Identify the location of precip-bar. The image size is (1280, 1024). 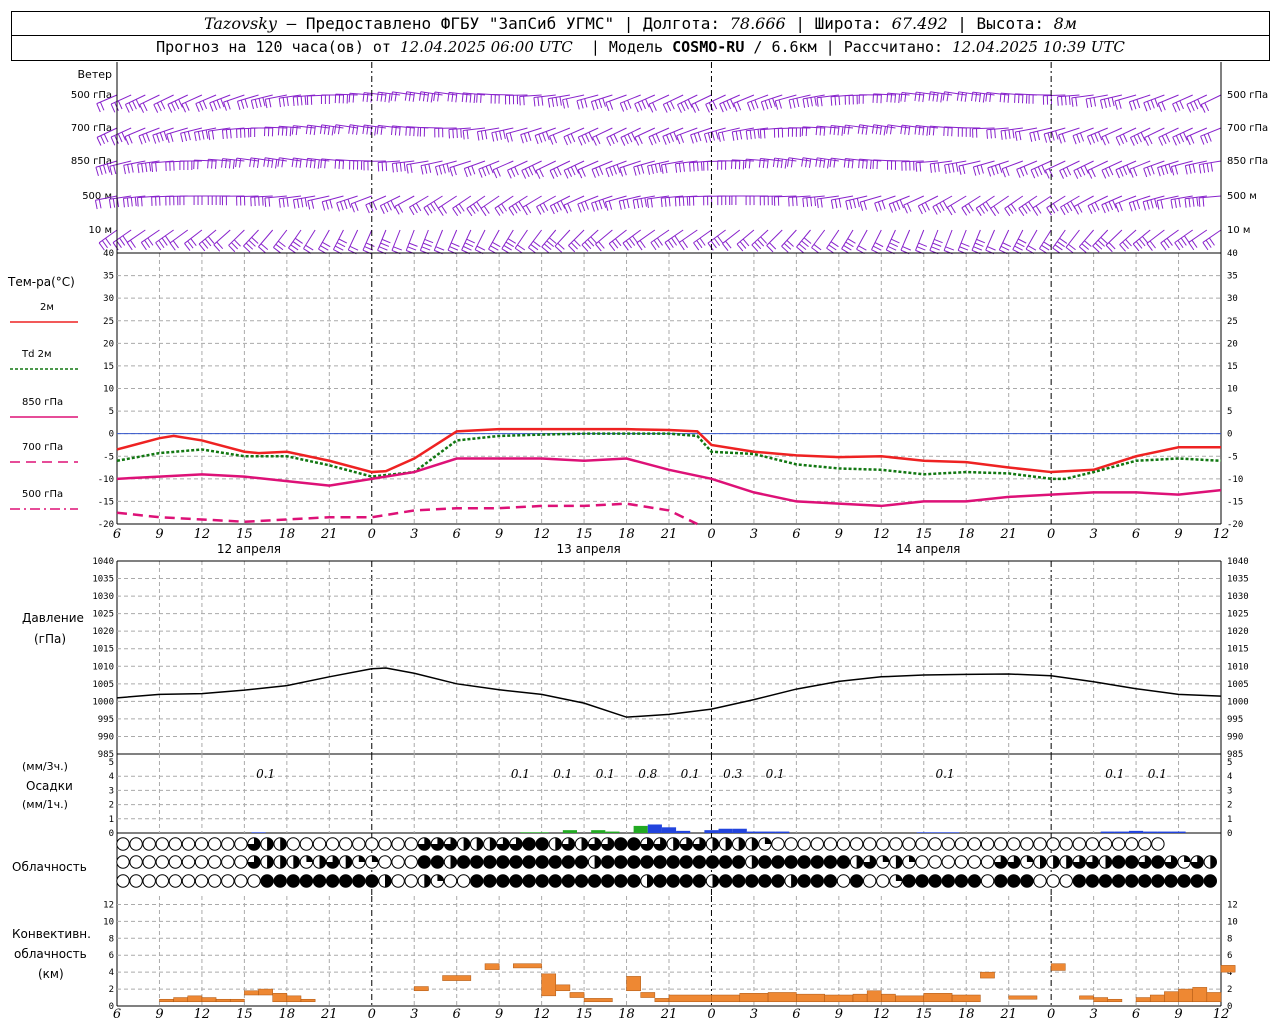
(258, 832).